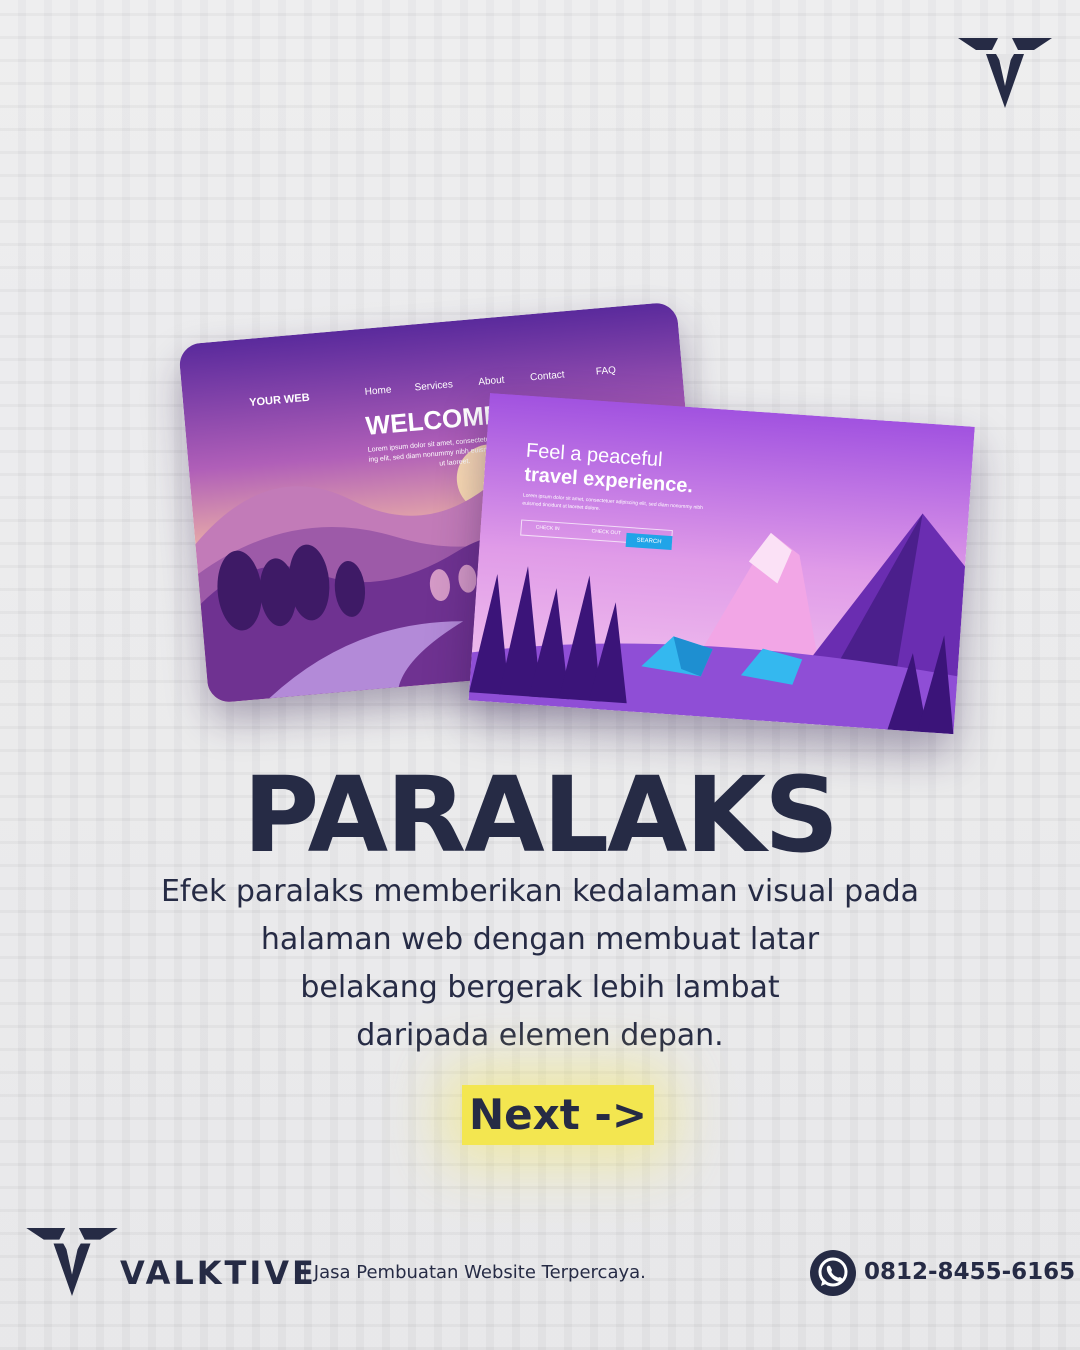 The image size is (1080, 1350). Describe the element at coordinates (540, 939) in the screenshot. I see `description-line-2: halaman web dengan membuat latar` at that location.